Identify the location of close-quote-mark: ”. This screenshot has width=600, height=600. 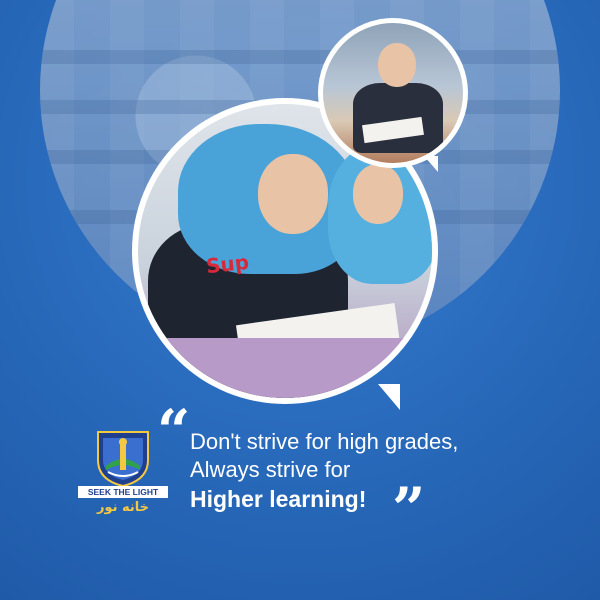
(409, 509).